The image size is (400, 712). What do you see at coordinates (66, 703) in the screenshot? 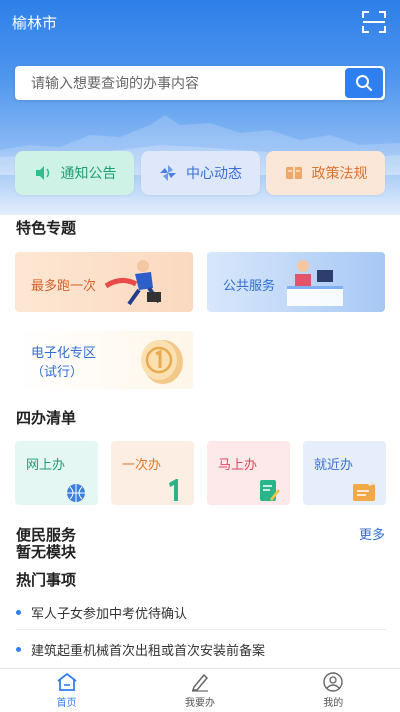
I see `tab-label: 首页` at bounding box center [66, 703].